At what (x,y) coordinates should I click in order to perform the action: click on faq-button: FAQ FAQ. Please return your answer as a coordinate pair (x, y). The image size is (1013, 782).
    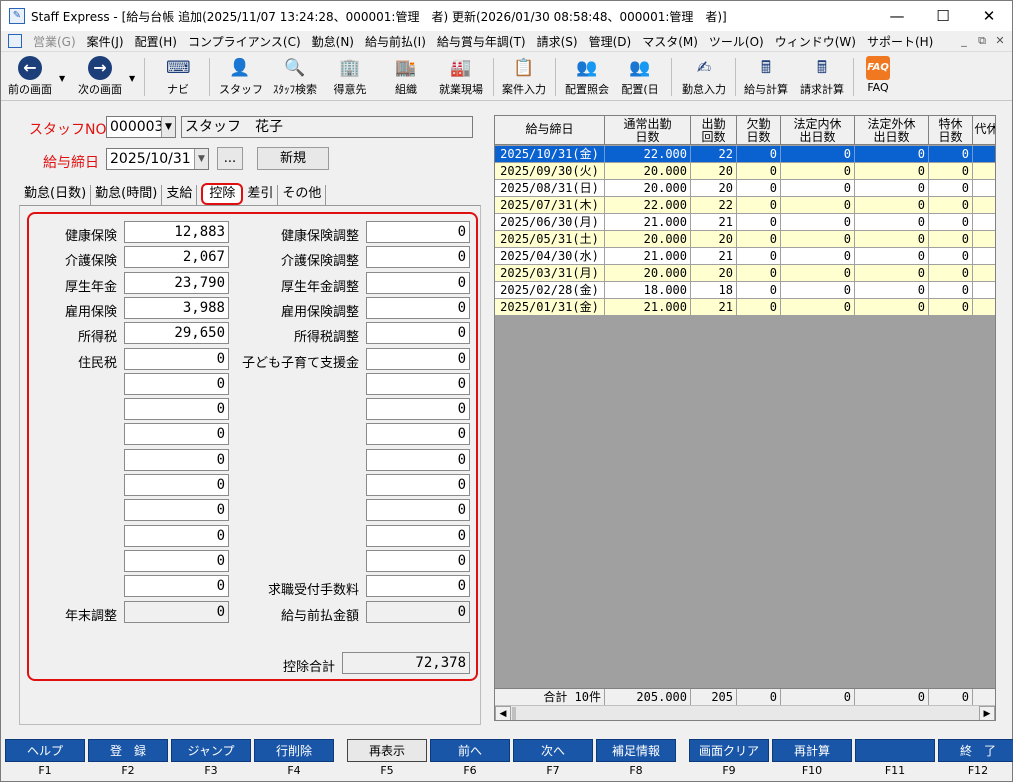
    Looking at the image, I should click on (878, 77).